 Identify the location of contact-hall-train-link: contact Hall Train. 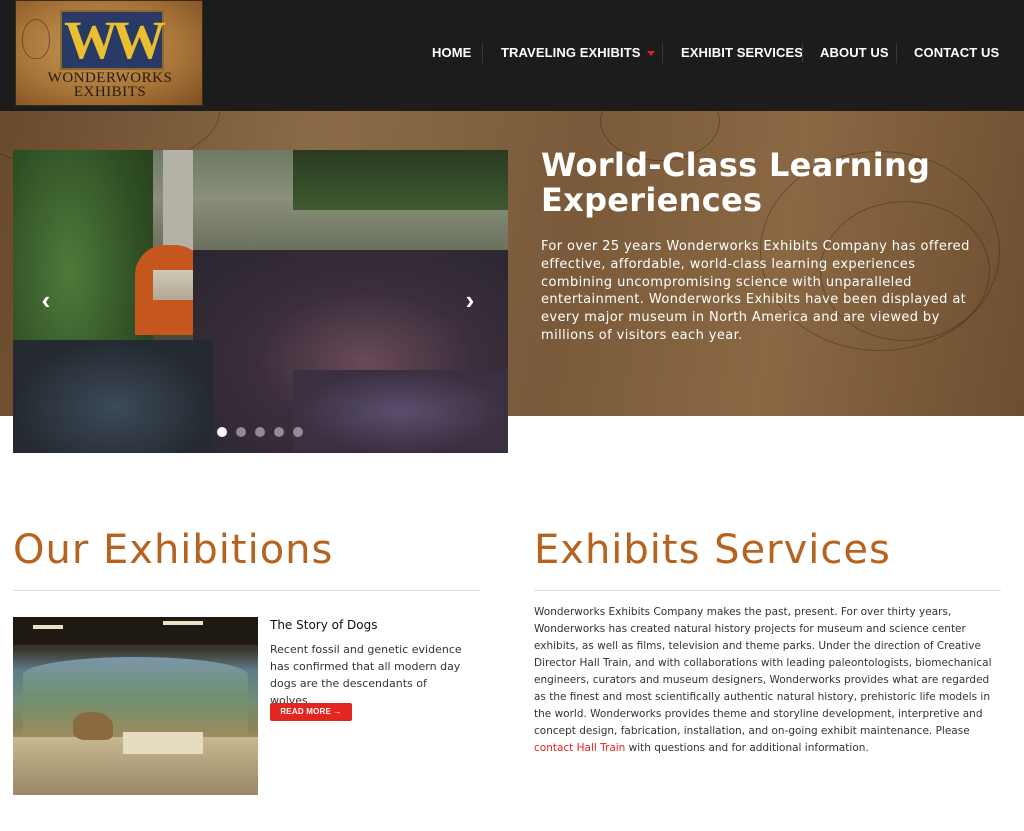
(579, 748).